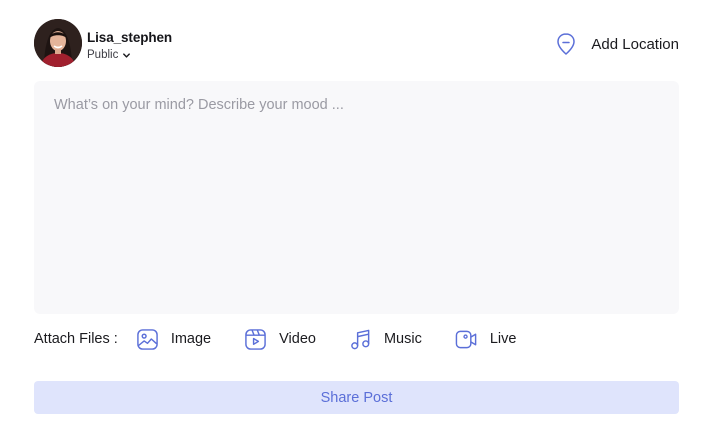 The image size is (713, 434). Describe the element at coordinates (255, 339) in the screenshot. I see `reel-video-icon` at that location.